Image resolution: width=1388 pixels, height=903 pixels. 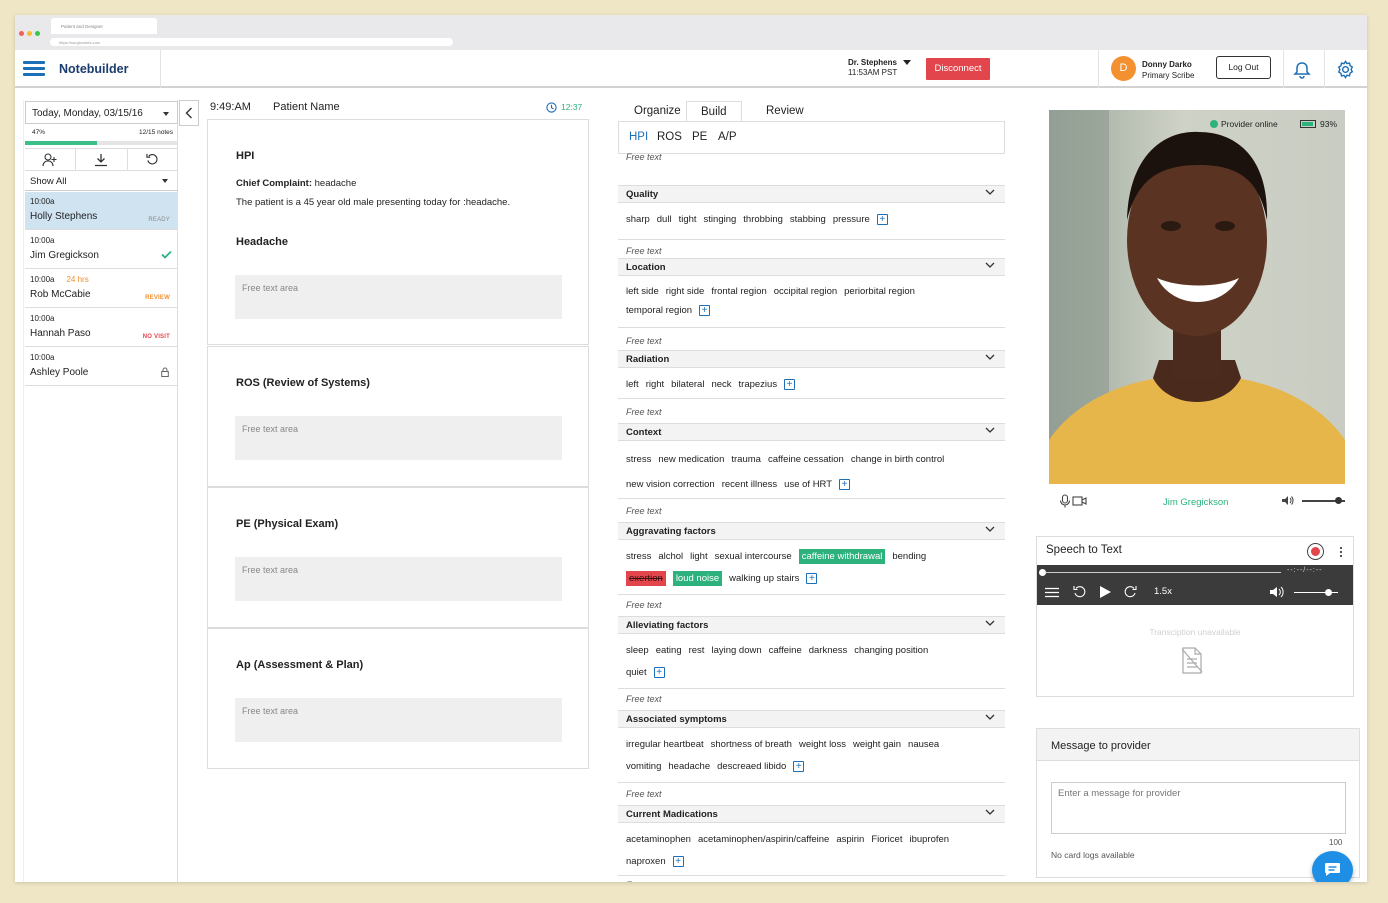 What do you see at coordinates (929, 839) in the screenshot?
I see `tag-chip: ibuprofen` at bounding box center [929, 839].